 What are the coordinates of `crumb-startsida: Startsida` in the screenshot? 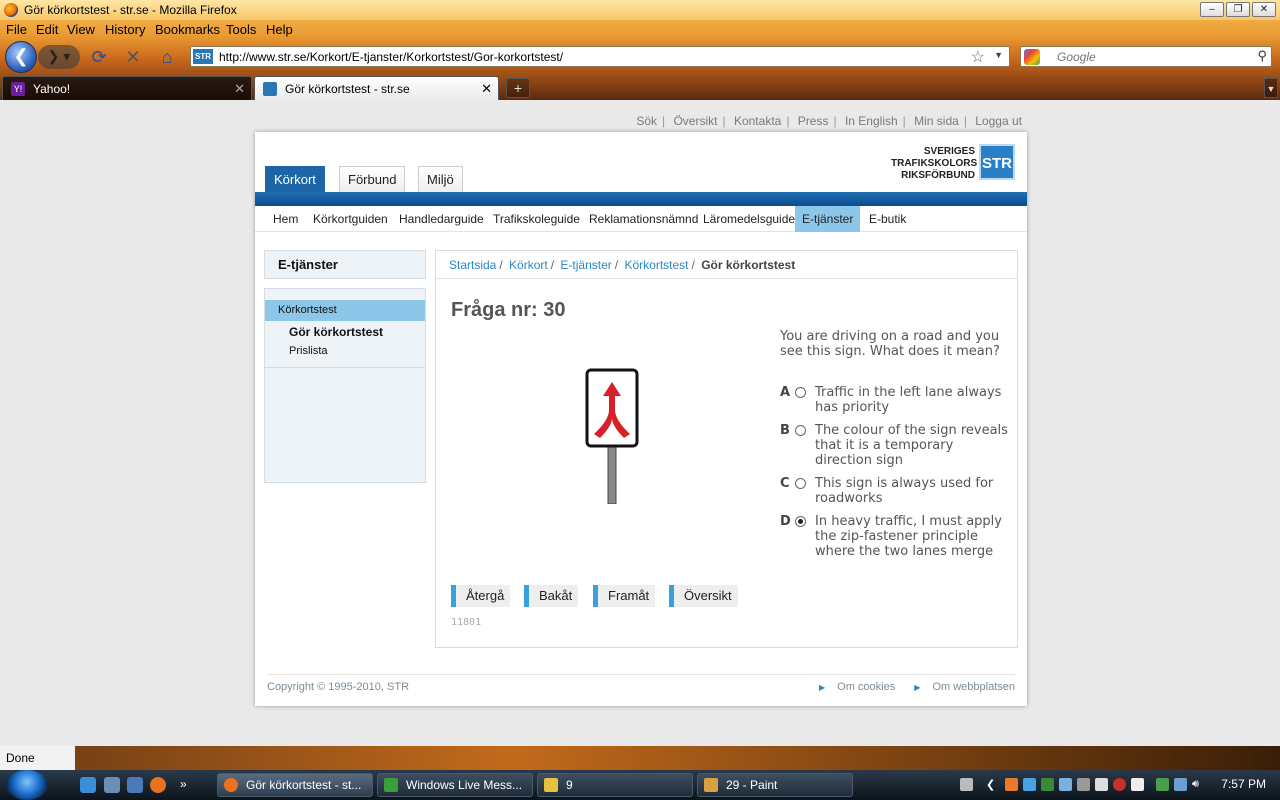 It's located at (472, 265).